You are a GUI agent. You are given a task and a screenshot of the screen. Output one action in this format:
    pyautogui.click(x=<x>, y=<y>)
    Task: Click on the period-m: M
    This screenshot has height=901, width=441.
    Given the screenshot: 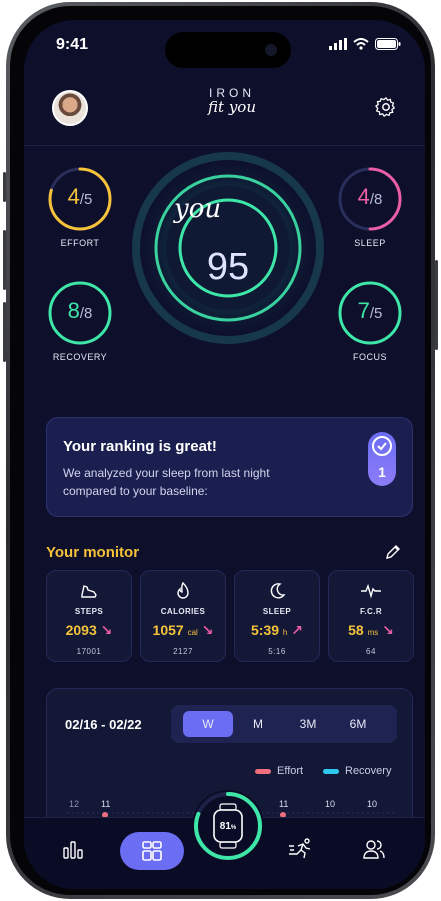 What is the action you would take?
    pyautogui.click(x=258, y=724)
    